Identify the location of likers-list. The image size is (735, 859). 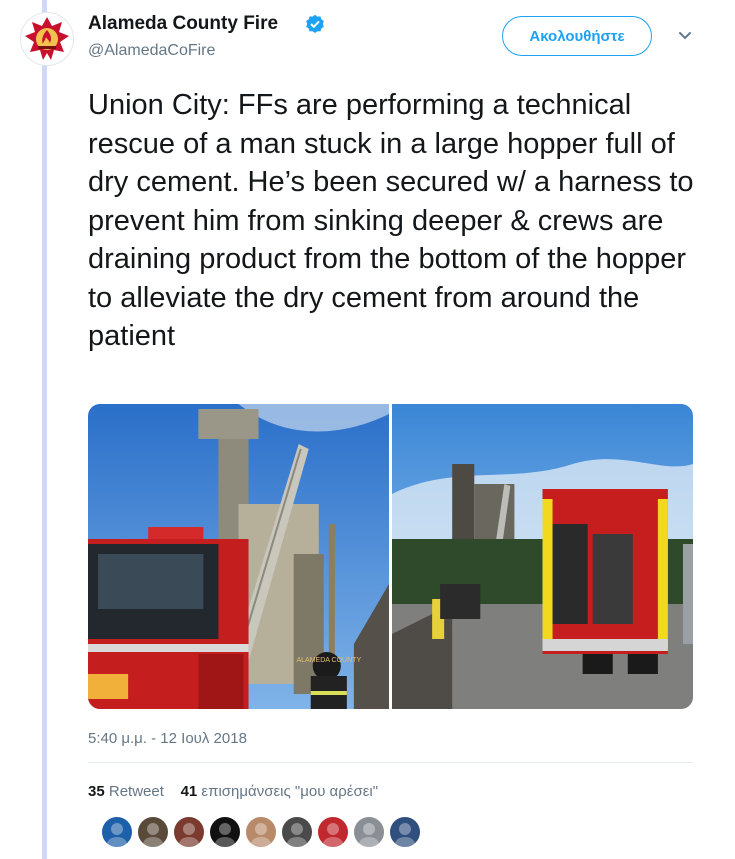
(261, 832).